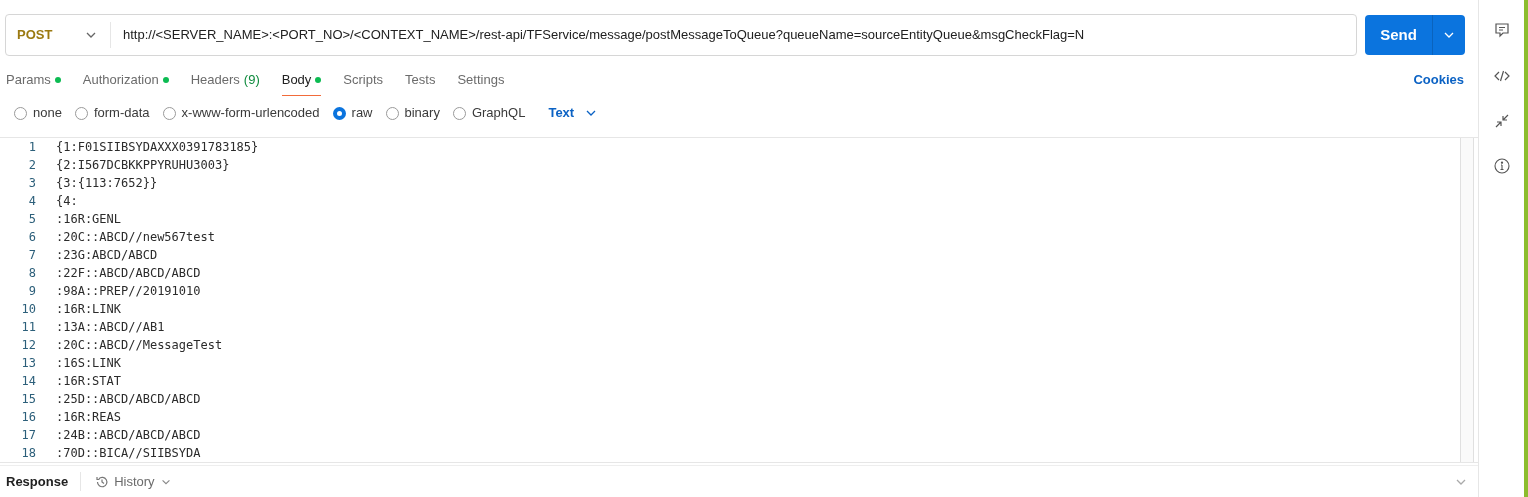  Describe the element at coordinates (28, 399) in the screenshot. I see `line-number: 15` at that location.